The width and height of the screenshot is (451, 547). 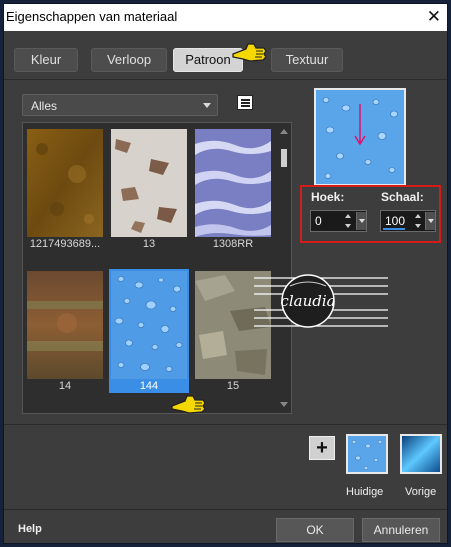 What do you see at coordinates (225, 424) in the screenshot?
I see `separator` at bounding box center [225, 424].